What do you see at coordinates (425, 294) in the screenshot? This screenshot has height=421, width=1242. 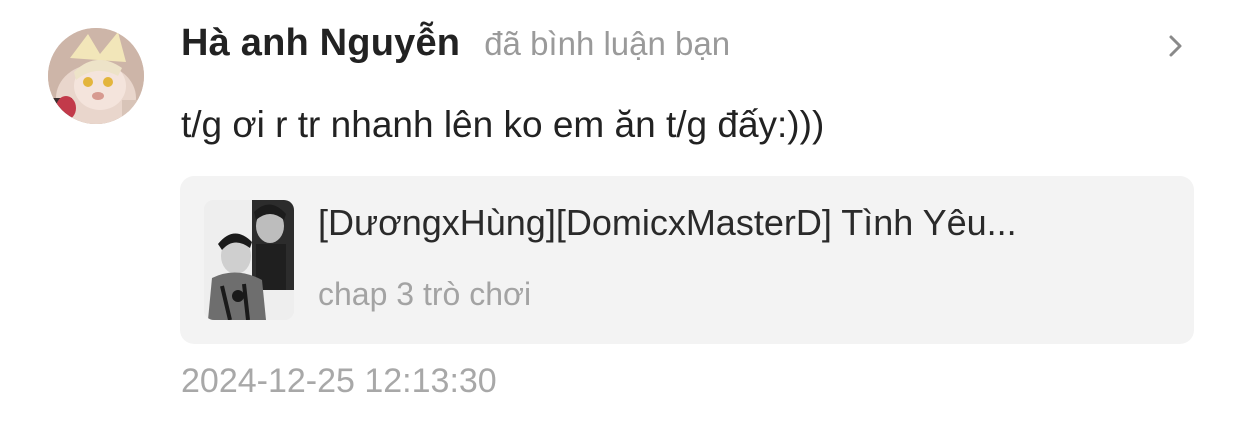 I see `story-chapter: chap 3 trò chơi` at bounding box center [425, 294].